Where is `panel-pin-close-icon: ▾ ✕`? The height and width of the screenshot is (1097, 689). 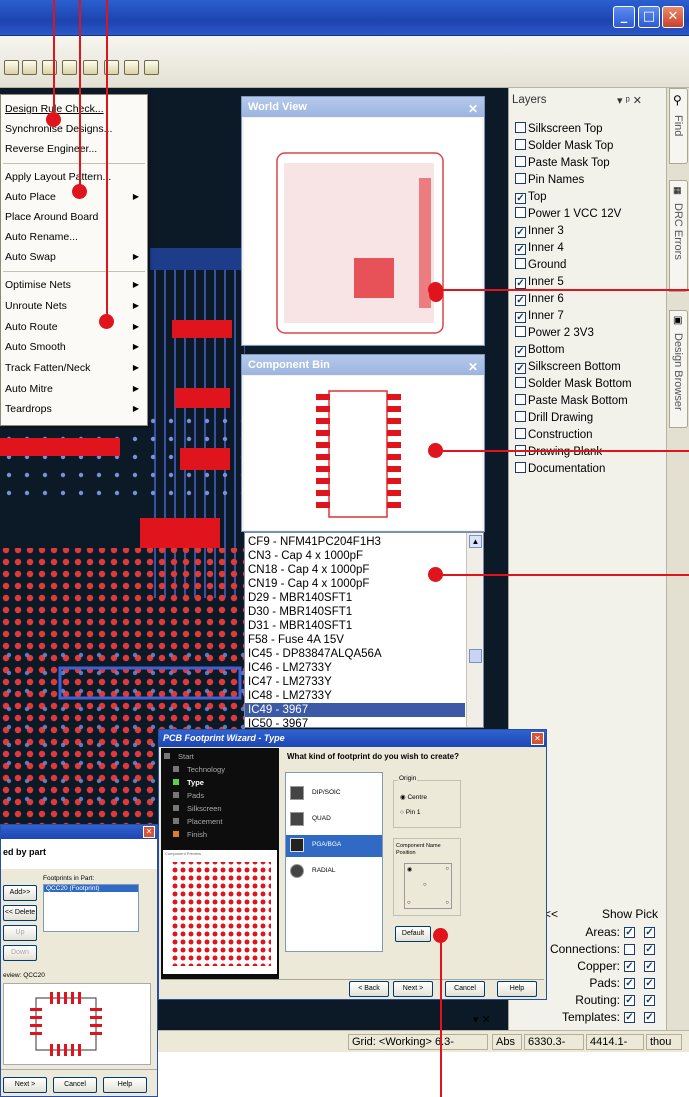
panel-pin-close-icon: ▾ ✕ is located at coordinates (482, 1019).